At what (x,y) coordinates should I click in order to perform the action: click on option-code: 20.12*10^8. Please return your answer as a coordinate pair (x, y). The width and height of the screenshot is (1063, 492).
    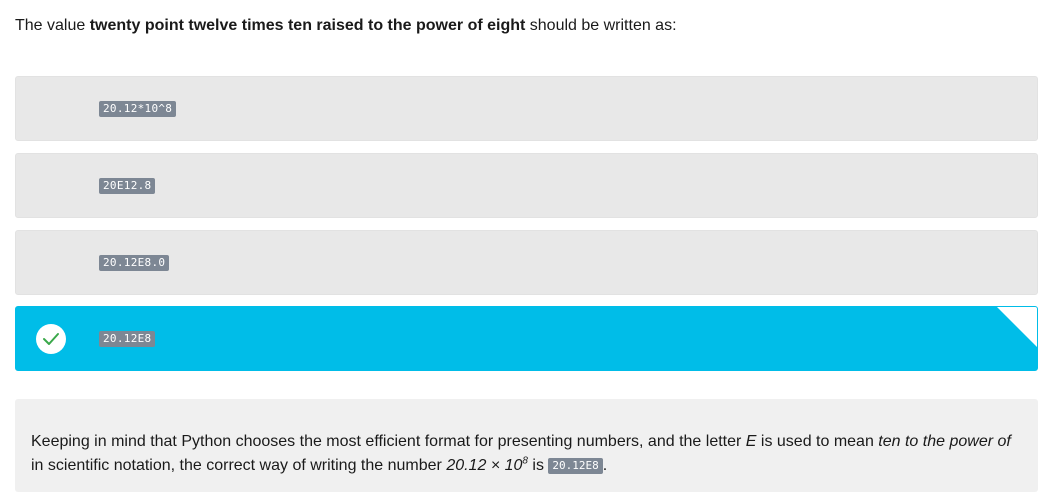
    Looking at the image, I should click on (138, 108).